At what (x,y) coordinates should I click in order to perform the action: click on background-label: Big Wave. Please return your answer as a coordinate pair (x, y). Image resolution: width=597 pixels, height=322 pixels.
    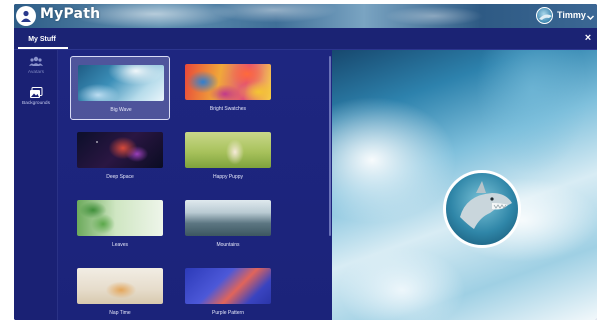
    Looking at the image, I should click on (121, 110).